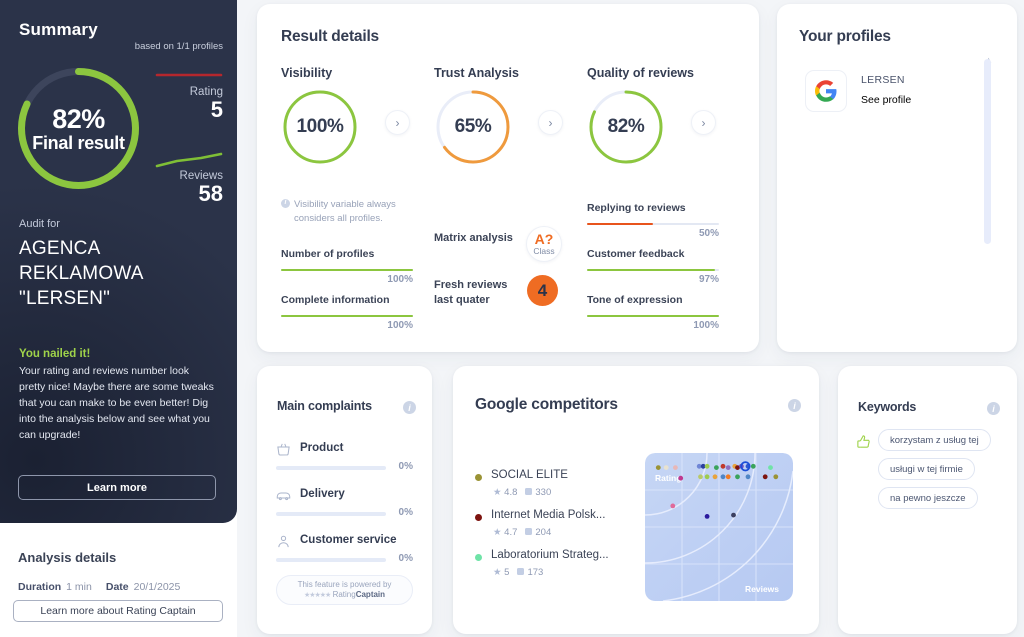 The image size is (1024, 637). Describe the element at coordinates (987, 151) in the screenshot. I see `profiles-scrollbar` at that location.